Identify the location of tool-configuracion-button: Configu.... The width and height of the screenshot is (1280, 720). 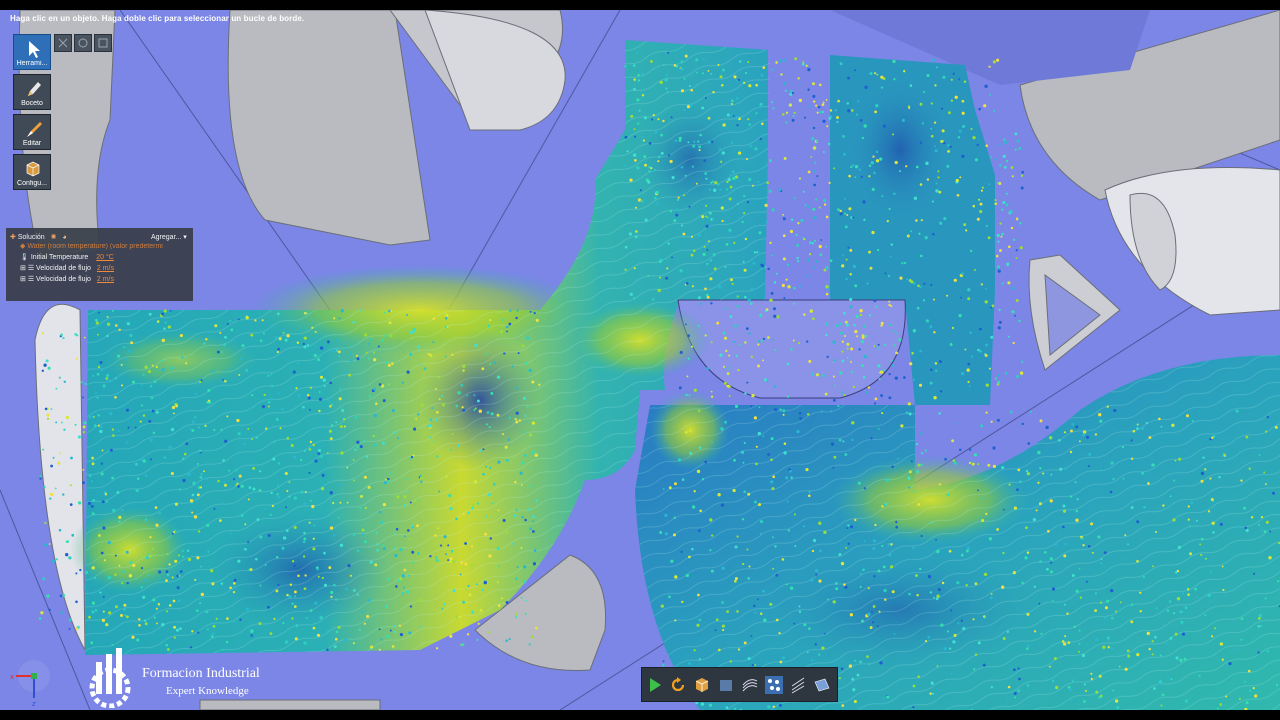
(32, 172).